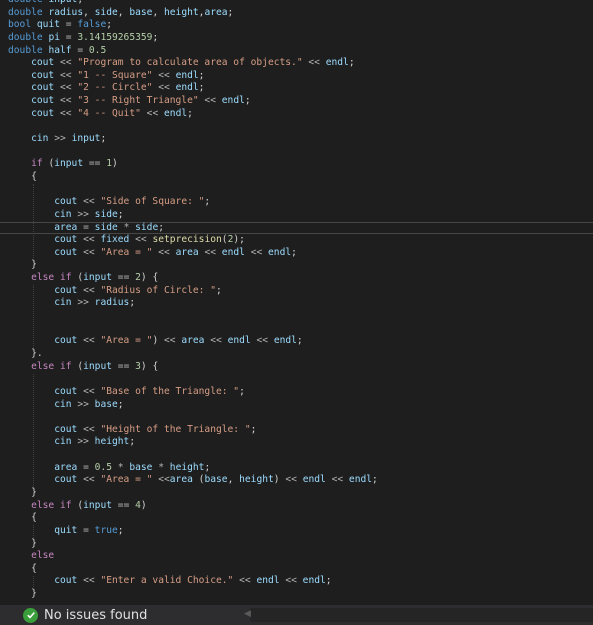 This screenshot has height=625, width=593. Describe the element at coordinates (152, 202) in the screenshot. I see `code-token: "Side of Square: "` at that location.